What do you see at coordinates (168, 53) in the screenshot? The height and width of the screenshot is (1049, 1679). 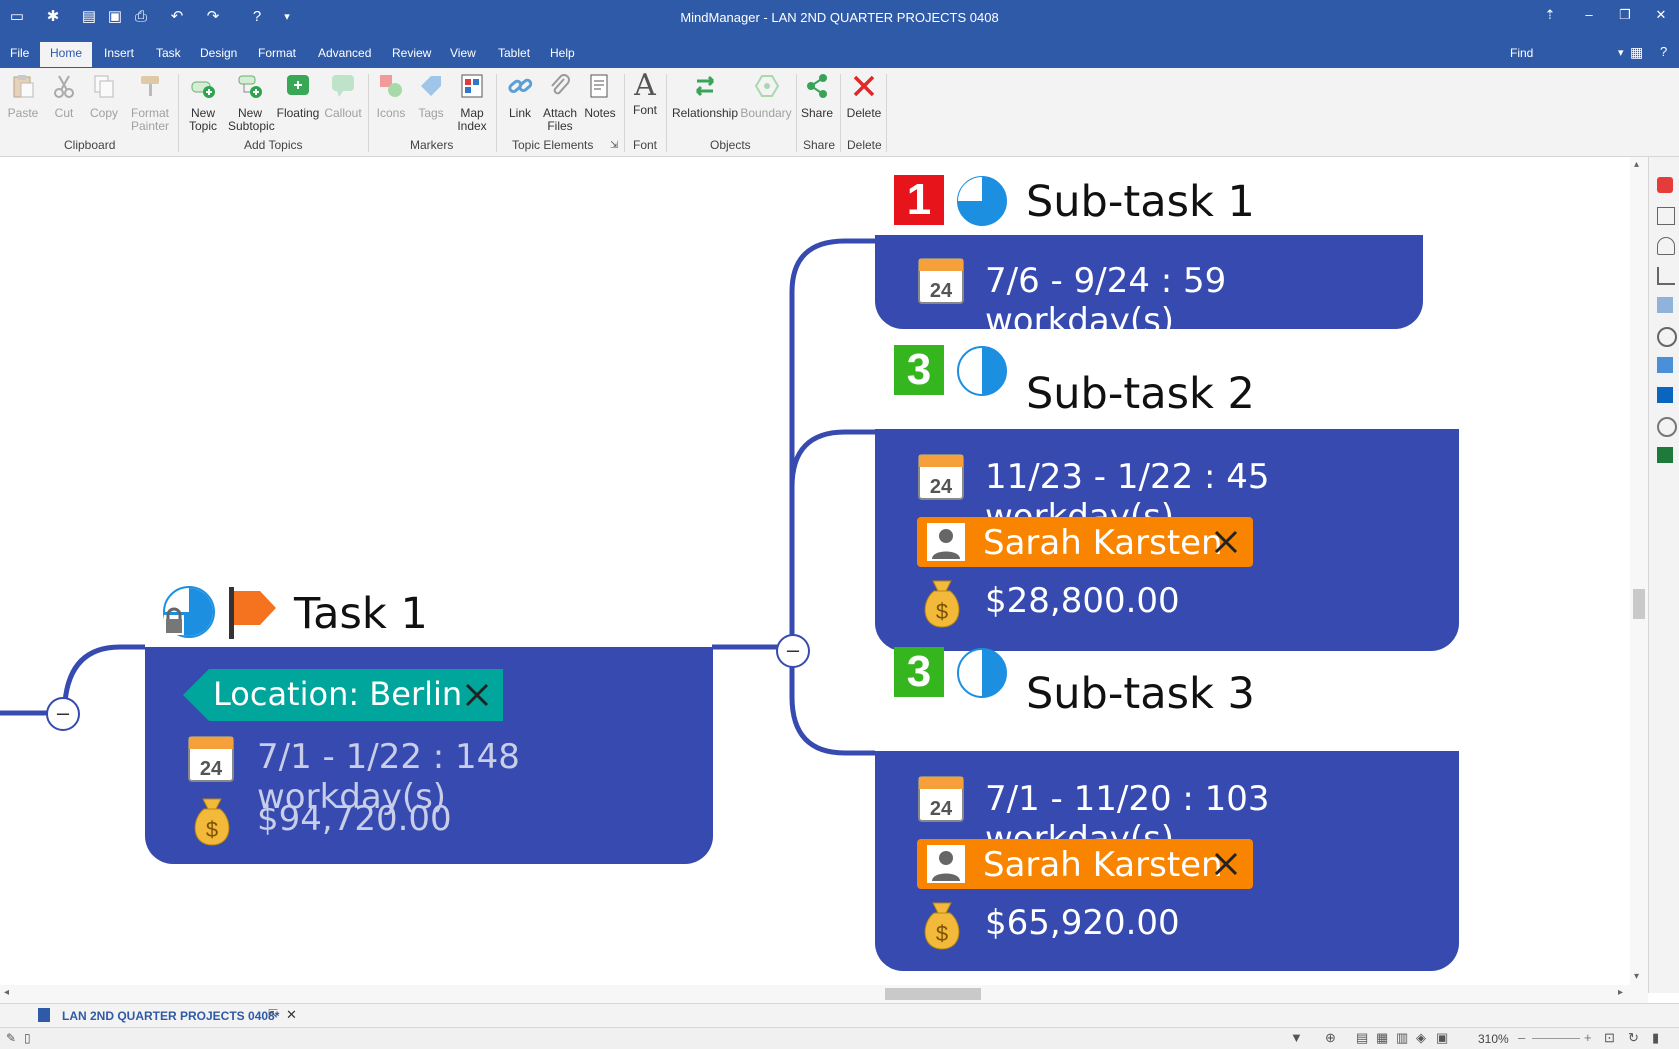 I see `menu-task: Task` at bounding box center [168, 53].